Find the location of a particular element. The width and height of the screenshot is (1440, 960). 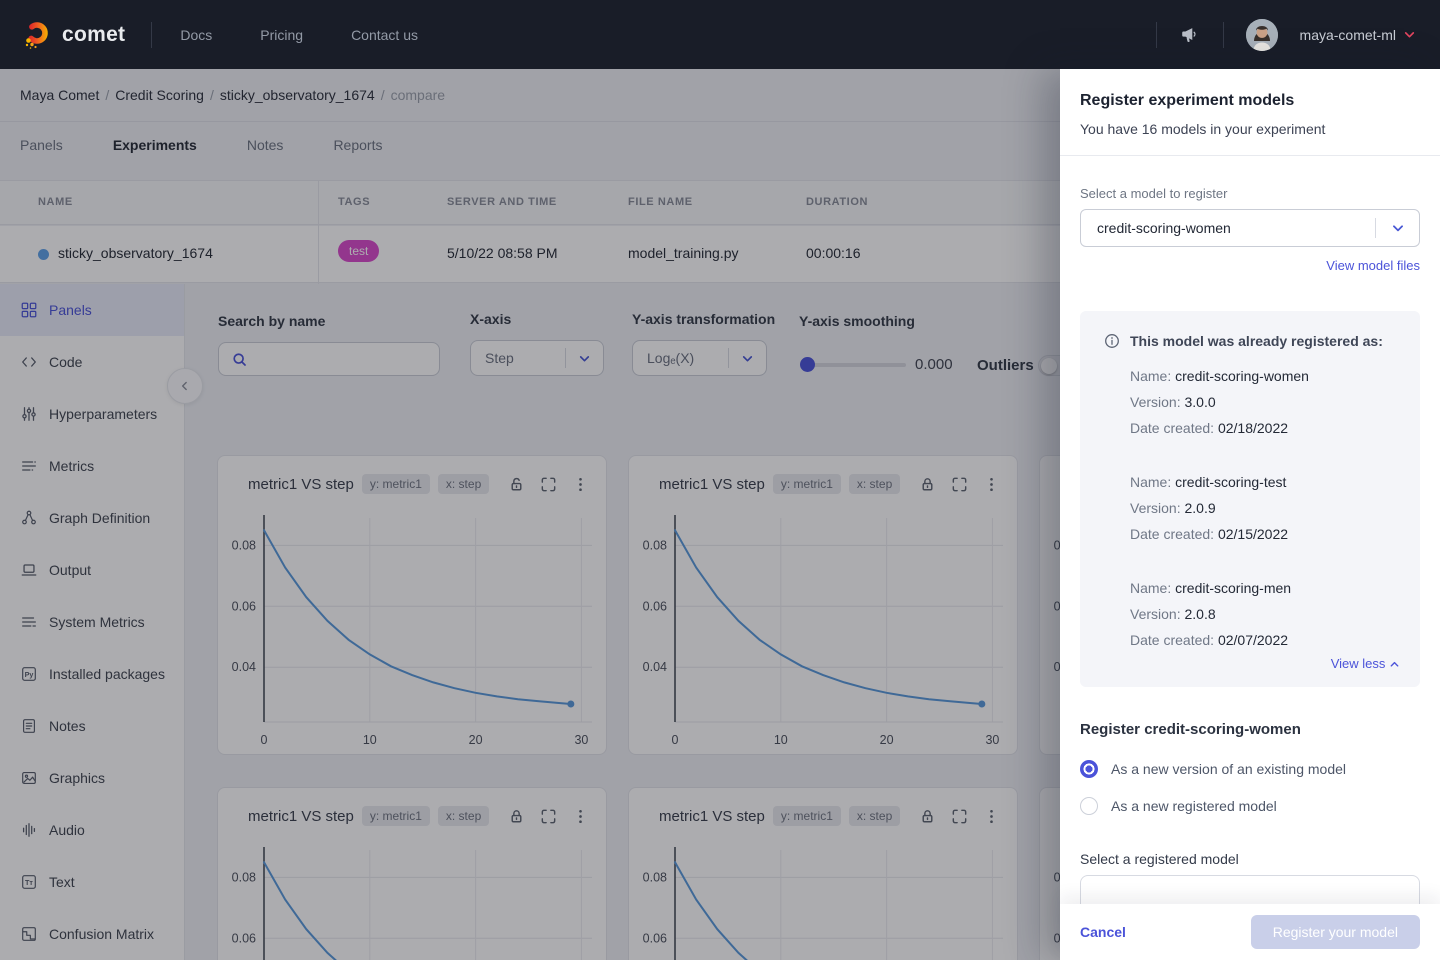

logo-text: comet is located at coordinates (94, 34).